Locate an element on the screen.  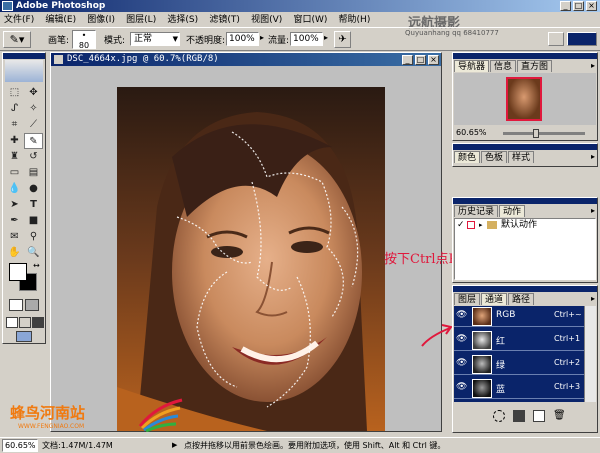
eraser-tool-icon: ▭ is located at coordinates (14, 173).